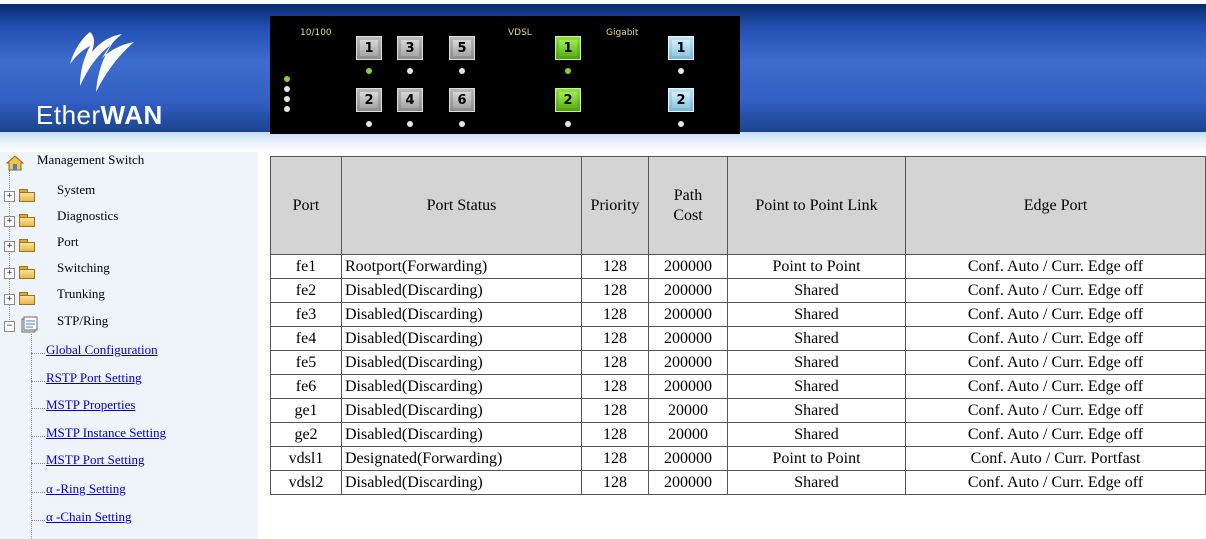 Image resolution: width=1206 pixels, height=539 pixels. What do you see at coordinates (410, 48) in the screenshot?
I see `port-fe3: 3` at bounding box center [410, 48].